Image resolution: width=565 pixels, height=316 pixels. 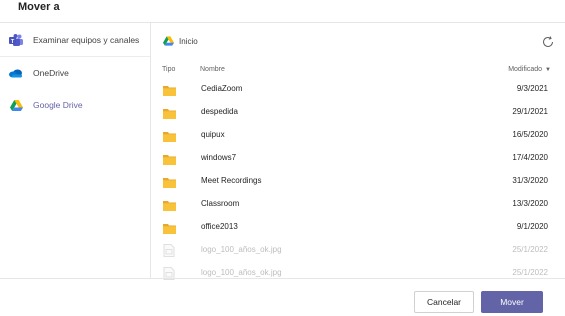 I want to click on column-header-tipo: Tipo, so click(x=169, y=69).